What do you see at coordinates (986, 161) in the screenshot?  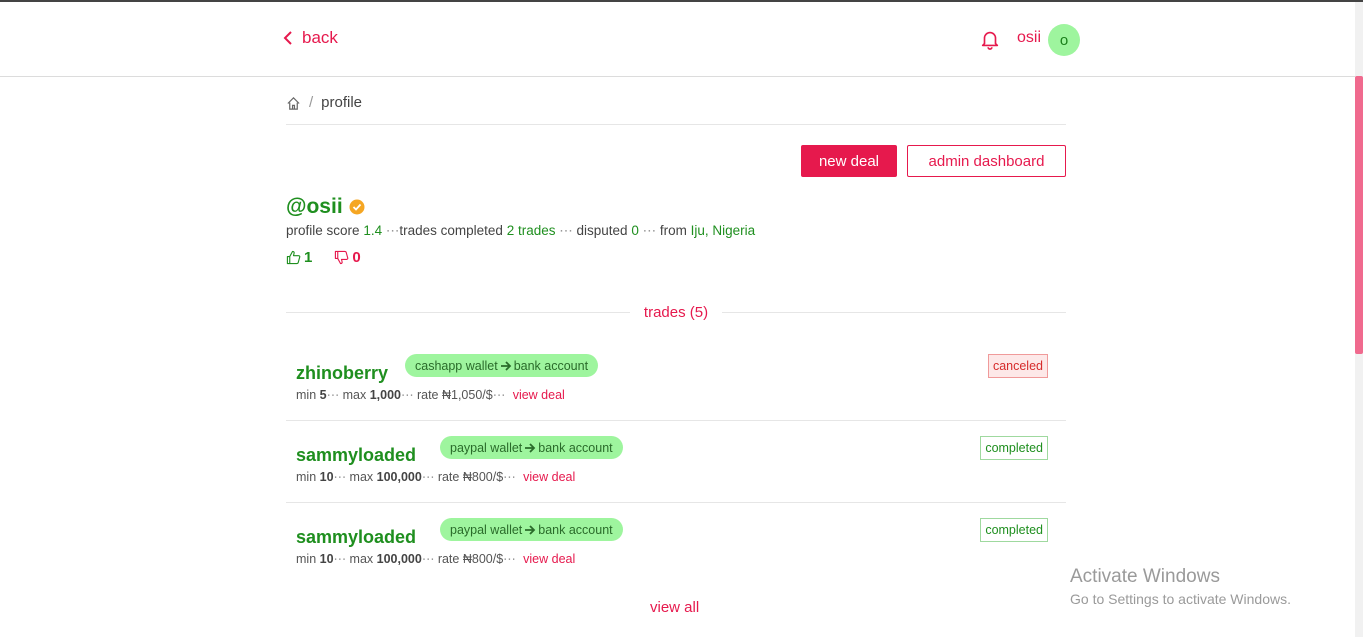 I see `admin-dashboard-button: admin dashboard` at bounding box center [986, 161].